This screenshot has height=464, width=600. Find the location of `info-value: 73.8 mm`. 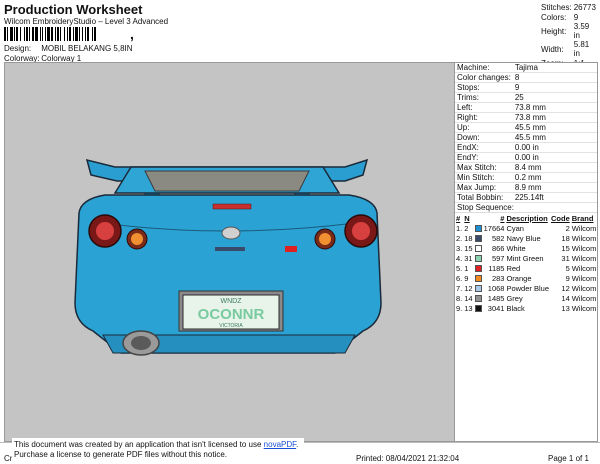

info-value: 73.8 mm is located at coordinates (554, 117).